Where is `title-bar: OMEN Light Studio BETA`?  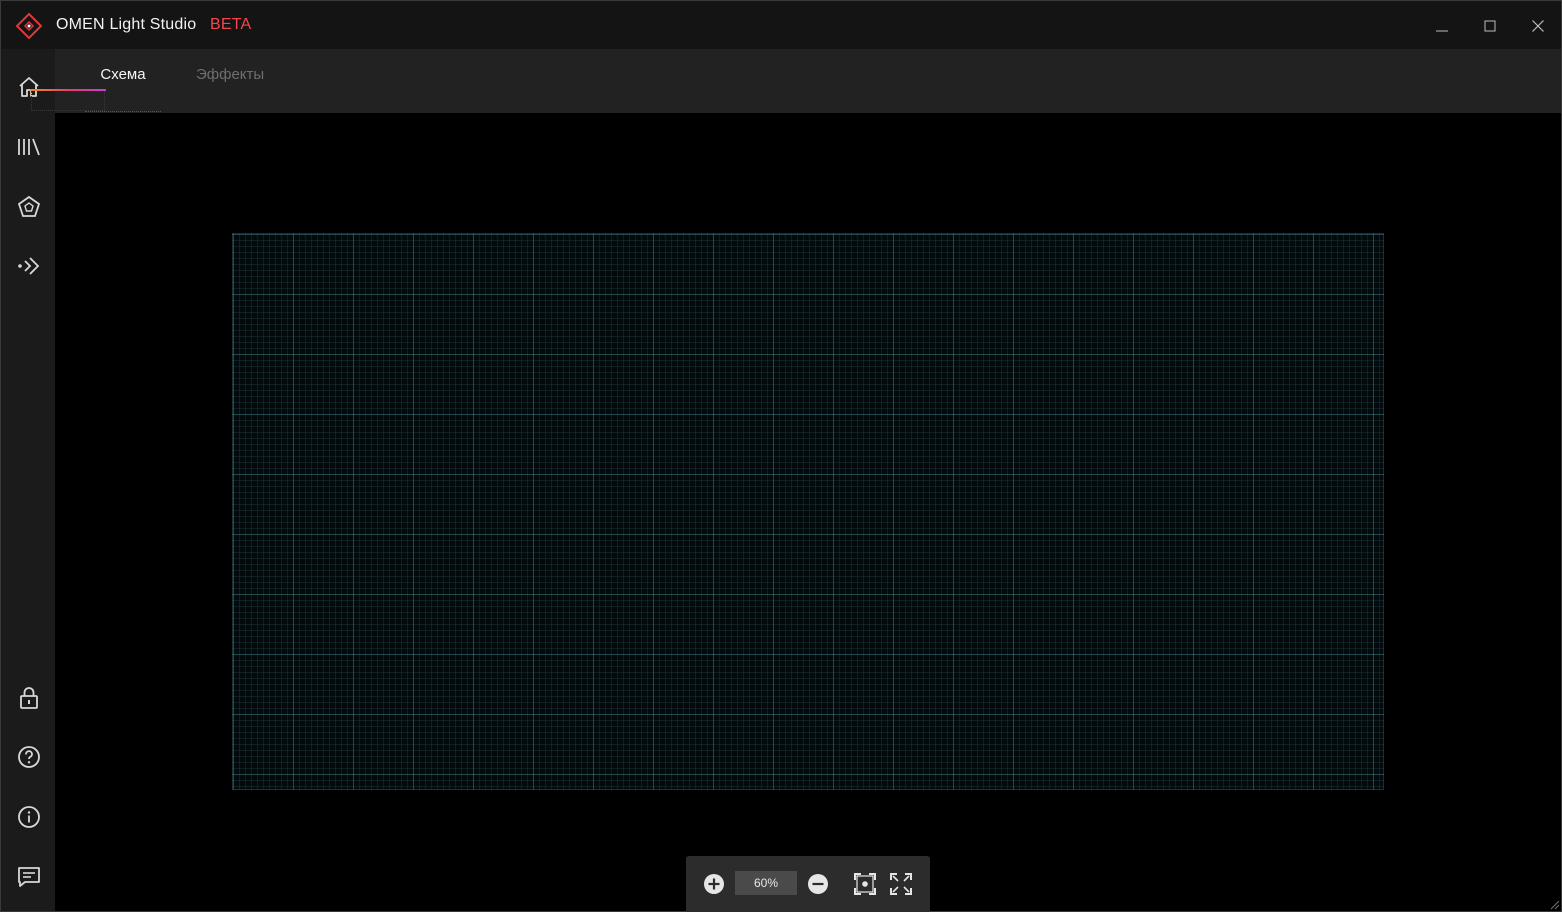 title-bar: OMEN Light Studio BETA is located at coordinates (781, 24).